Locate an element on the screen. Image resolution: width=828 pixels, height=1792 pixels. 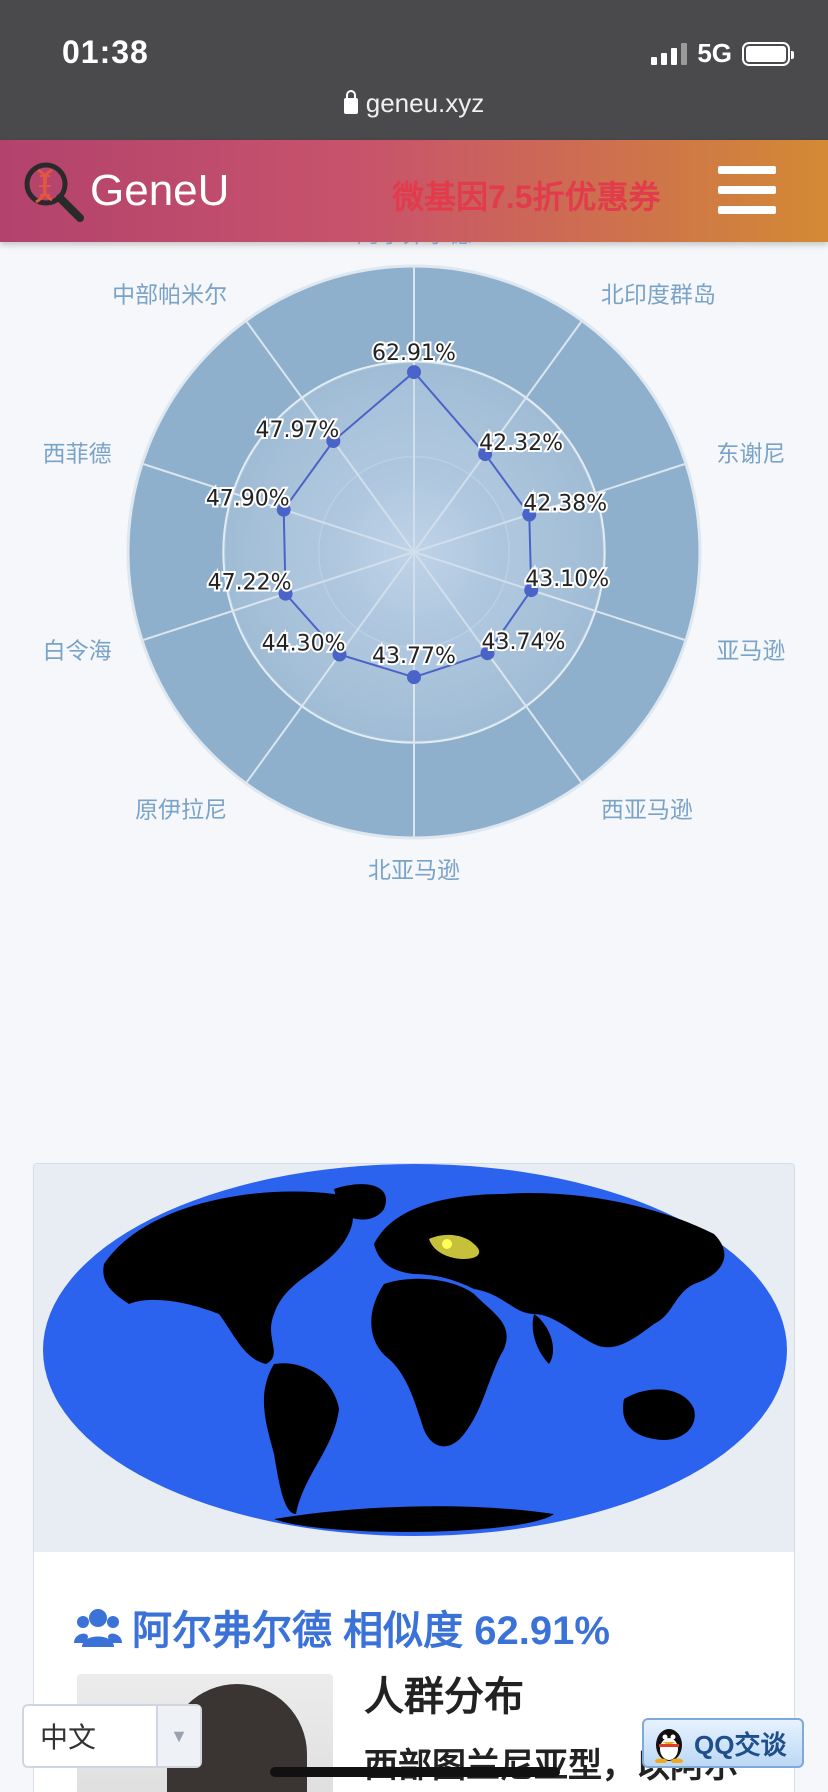
similarity-heading: 阿尔弗尔德 相似度 62.91% is located at coordinates (342, 1627).